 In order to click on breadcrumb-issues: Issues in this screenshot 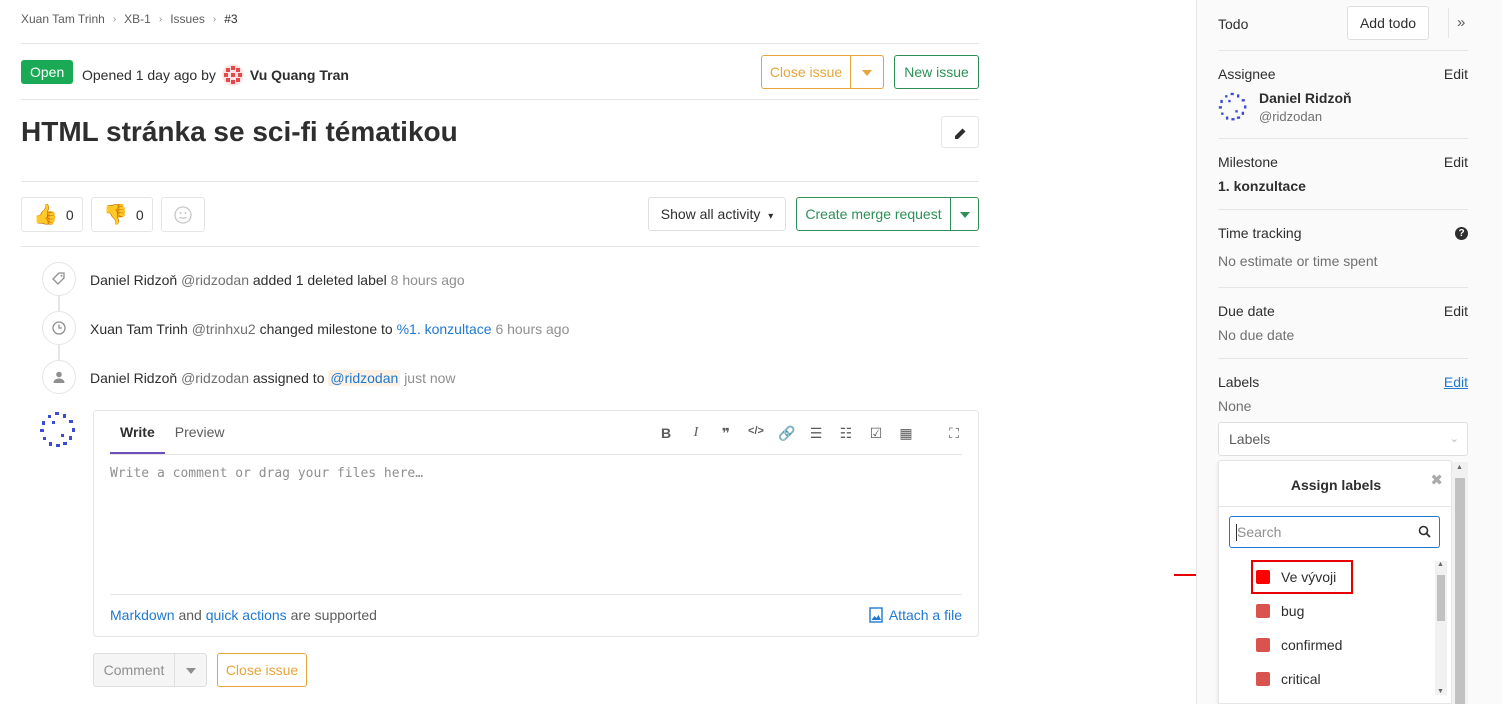, I will do `click(187, 19)`.